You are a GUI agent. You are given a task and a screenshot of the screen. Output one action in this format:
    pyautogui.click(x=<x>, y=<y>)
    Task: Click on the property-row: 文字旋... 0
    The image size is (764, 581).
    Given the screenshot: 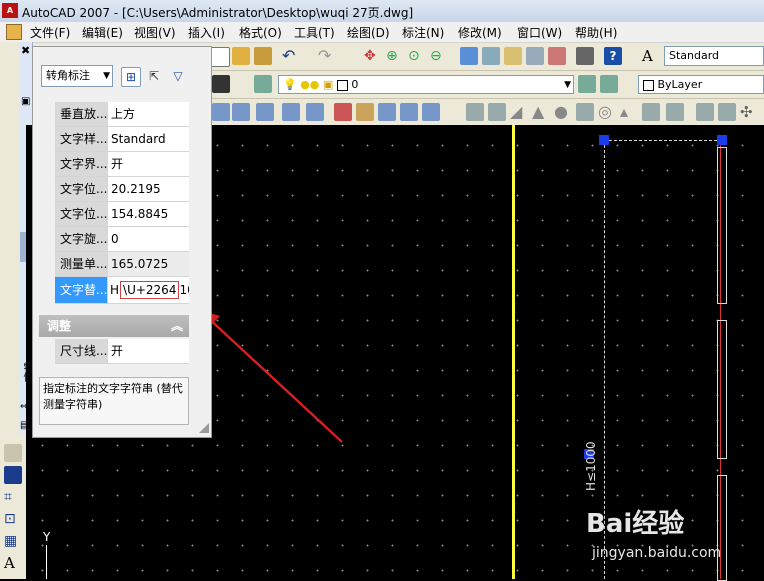 What is the action you would take?
    pyautogui.click(x=122, y=239)
    